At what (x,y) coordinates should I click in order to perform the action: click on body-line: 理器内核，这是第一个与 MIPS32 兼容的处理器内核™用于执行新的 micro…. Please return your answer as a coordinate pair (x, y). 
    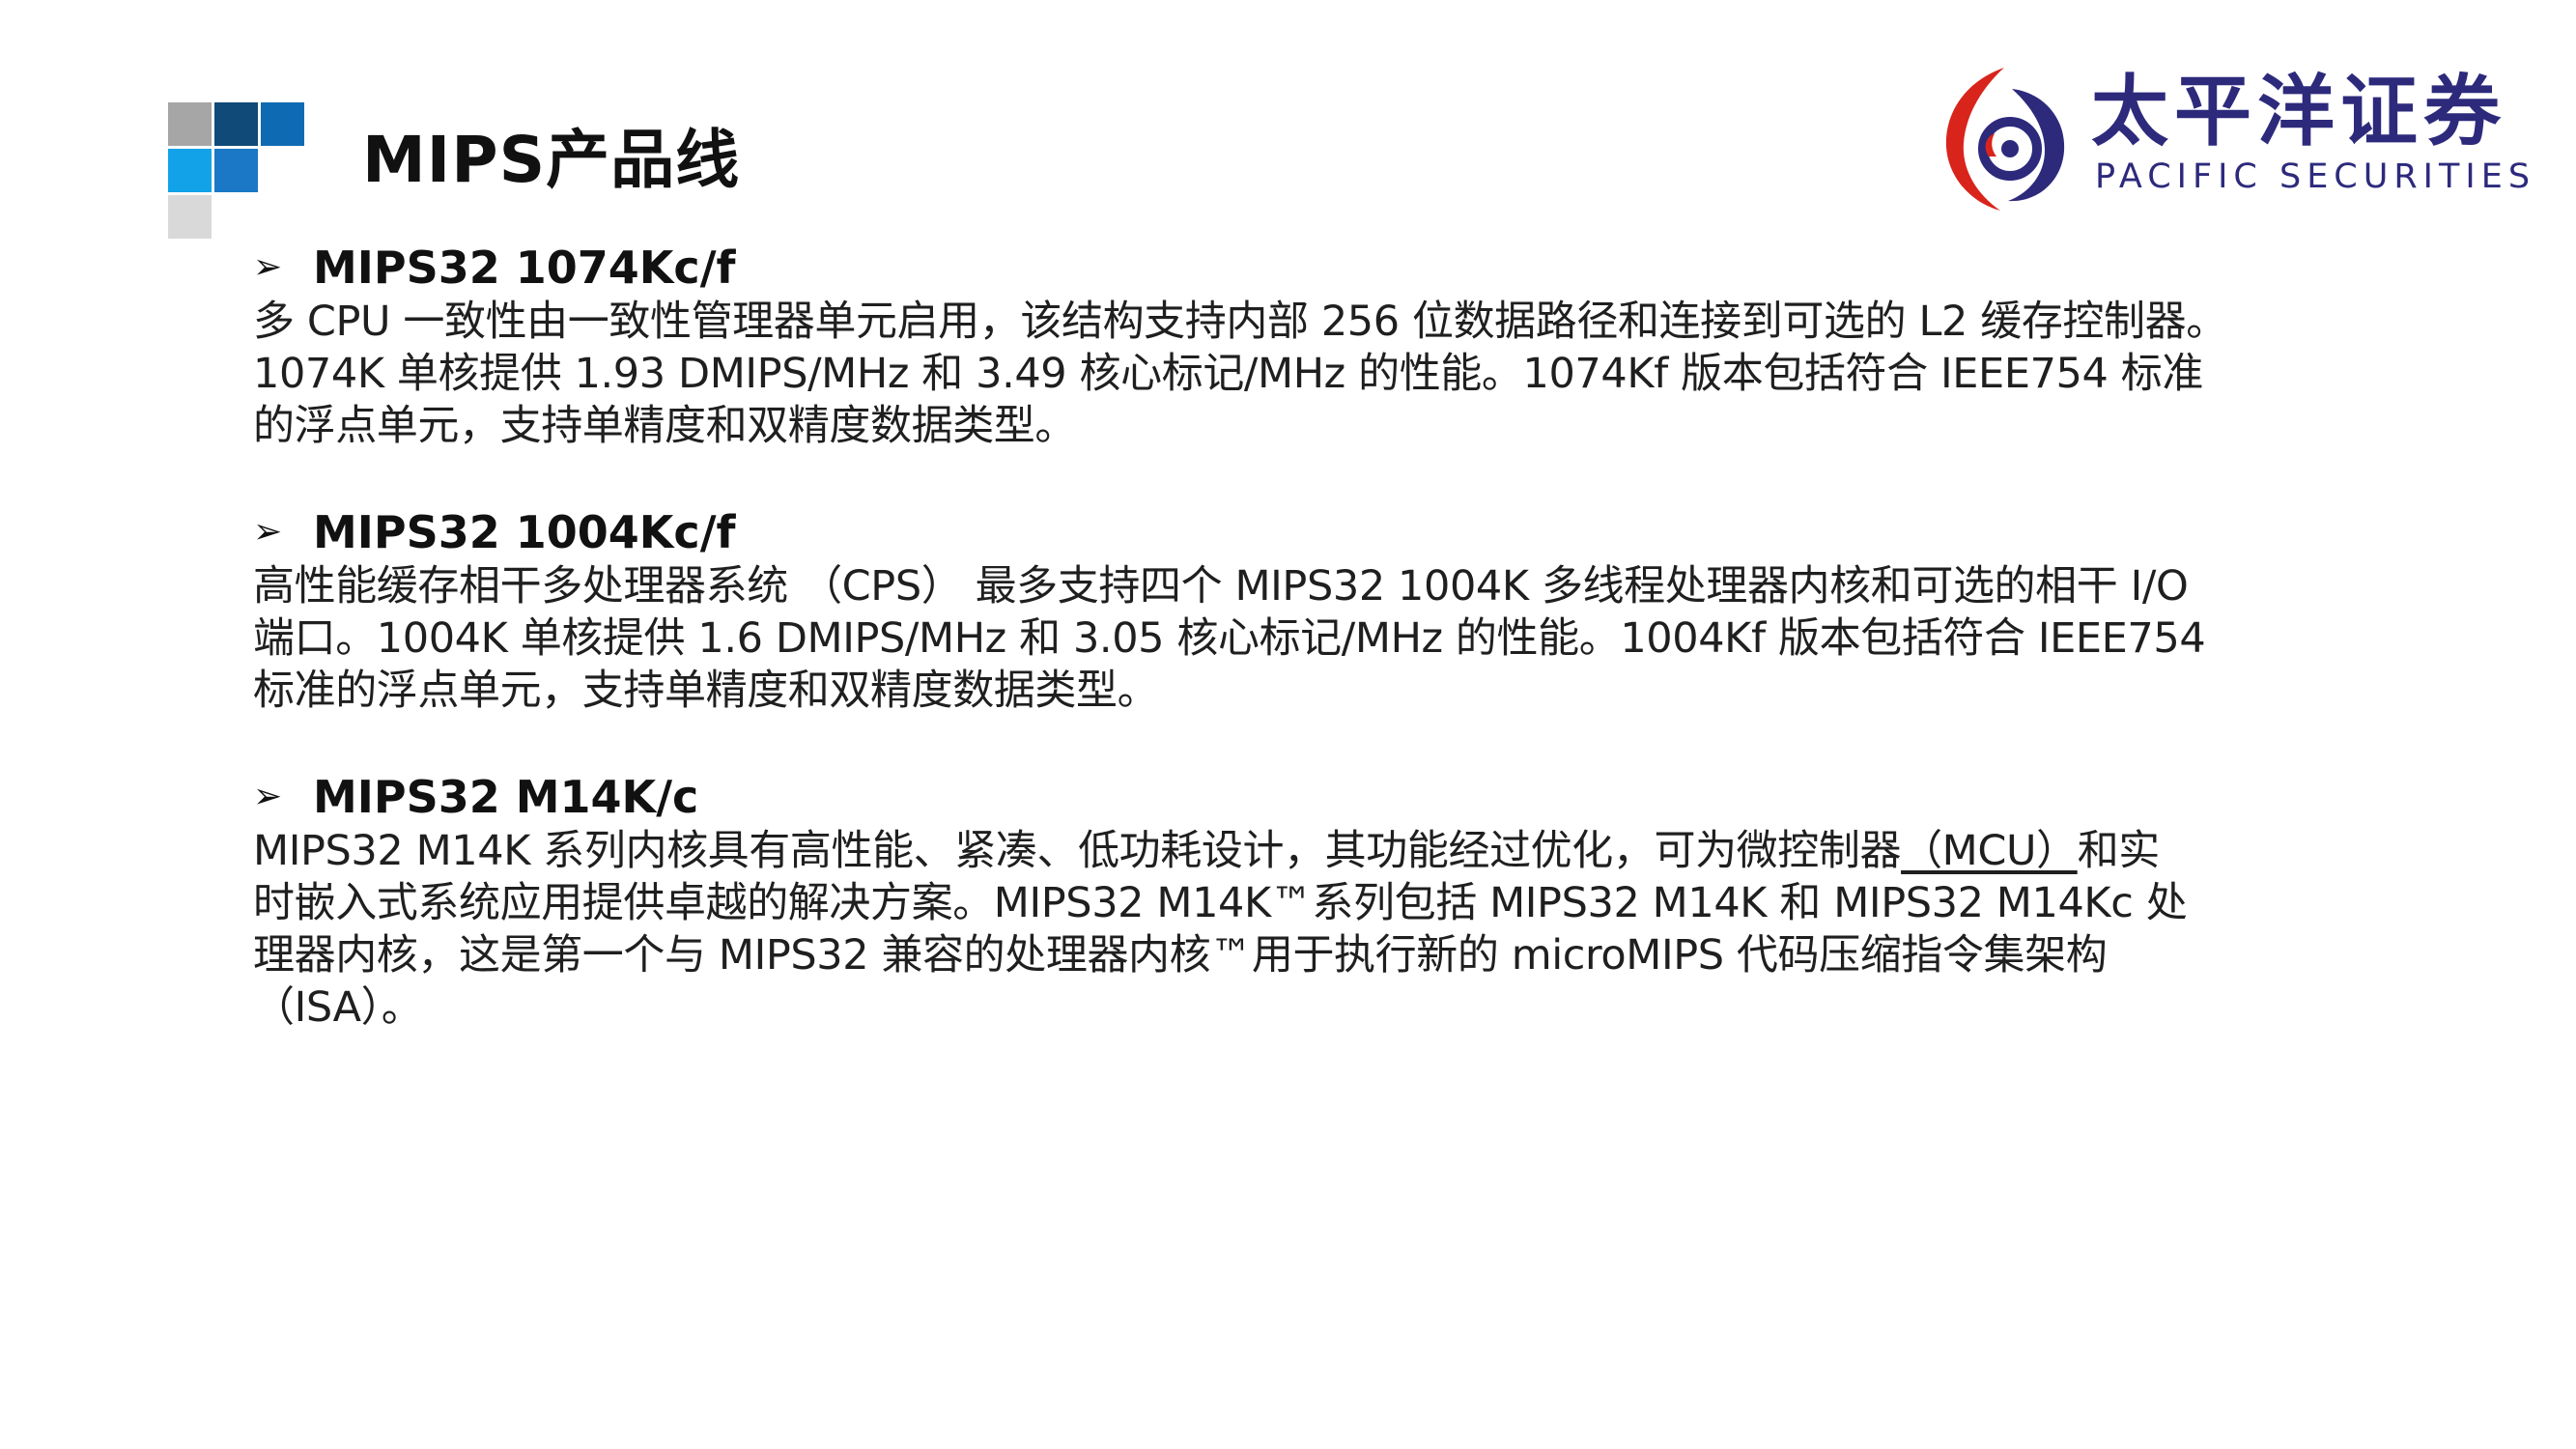
    Looking at the image, I should click on (1180, 955).